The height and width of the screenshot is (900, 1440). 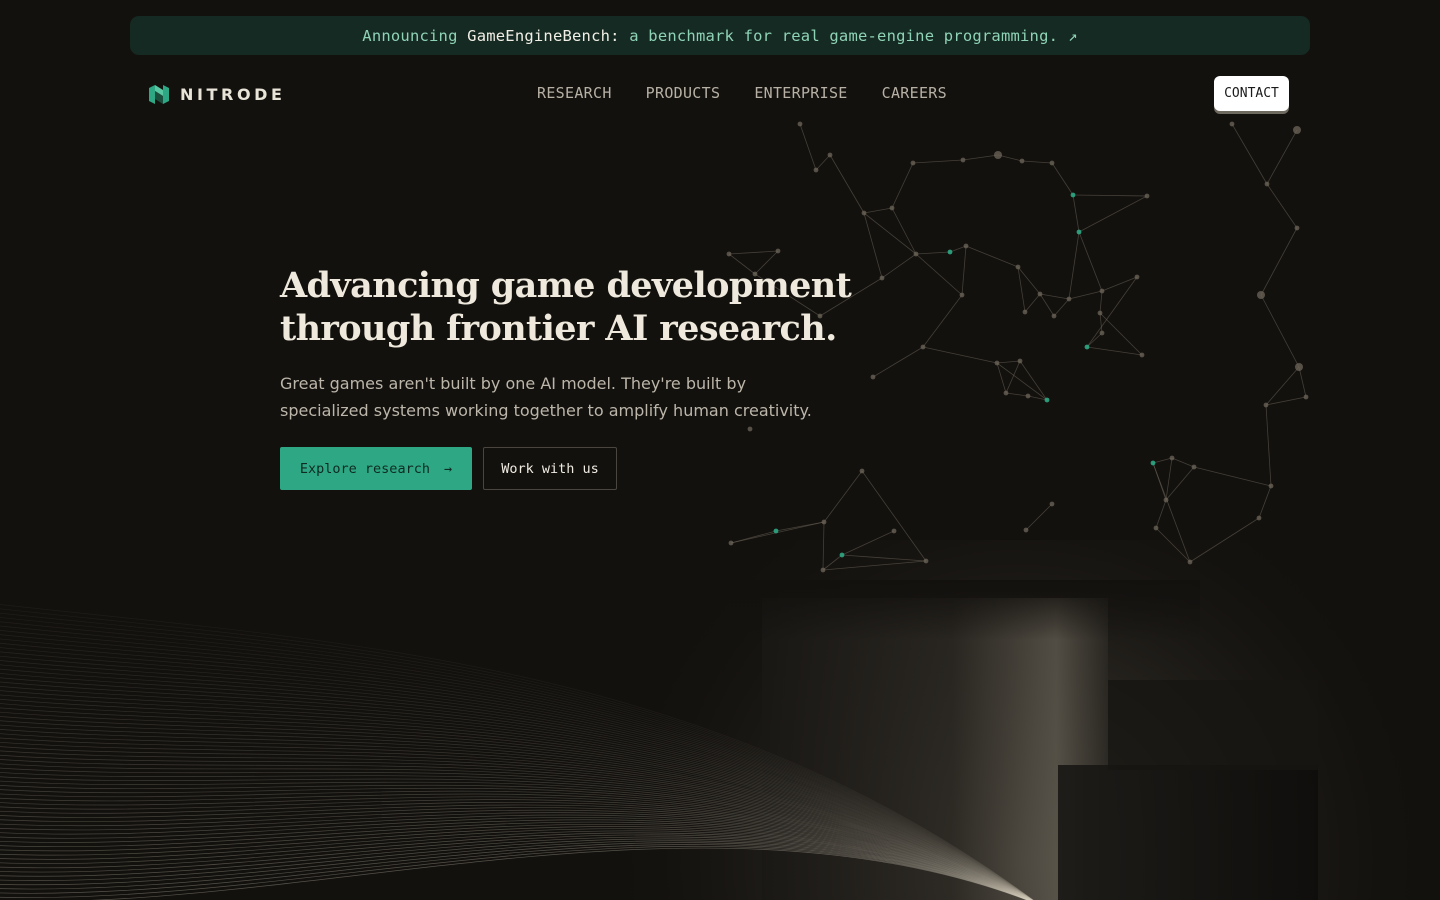 I want to click on announcement-prefix: Announcing, so click(x=410, y=35).